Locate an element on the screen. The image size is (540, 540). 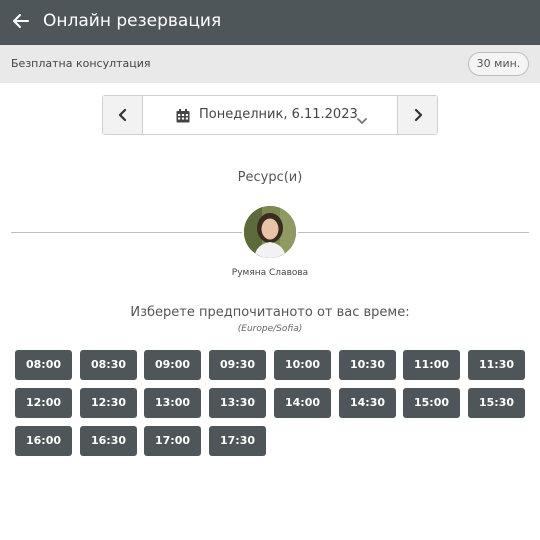
time-slot-button: 13:00 is located at coordinates (172, 403).